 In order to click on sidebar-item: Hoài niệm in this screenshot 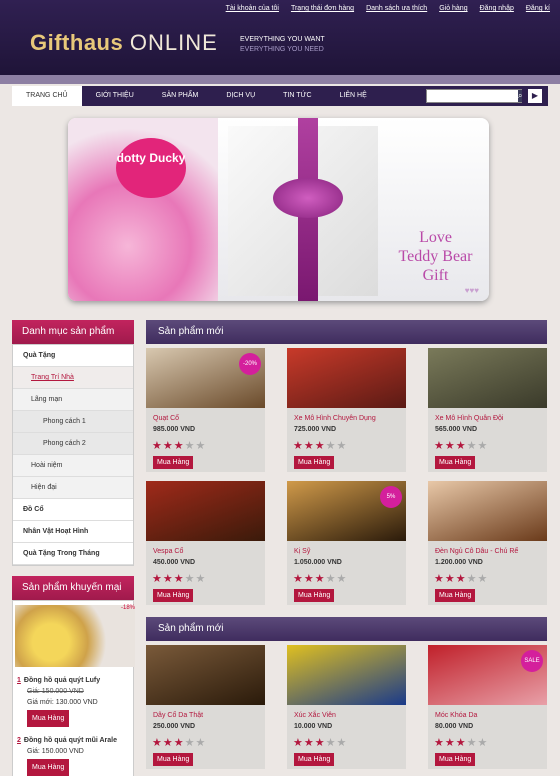, I will do `click(73, 466)`.